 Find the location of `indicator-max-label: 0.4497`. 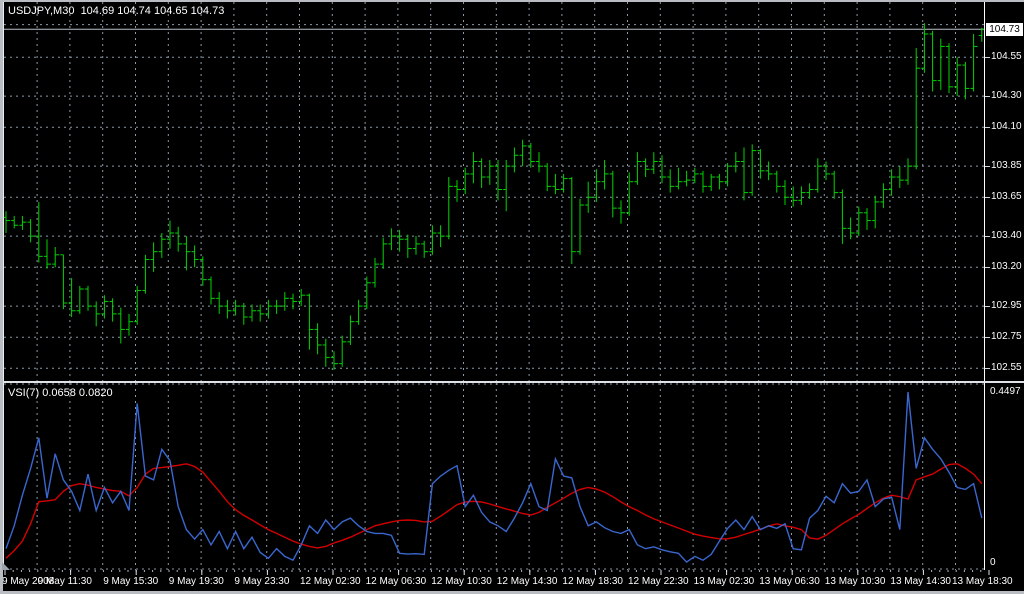

indicator-max-label: 0.4497 is located at coordinates (1005, 391).